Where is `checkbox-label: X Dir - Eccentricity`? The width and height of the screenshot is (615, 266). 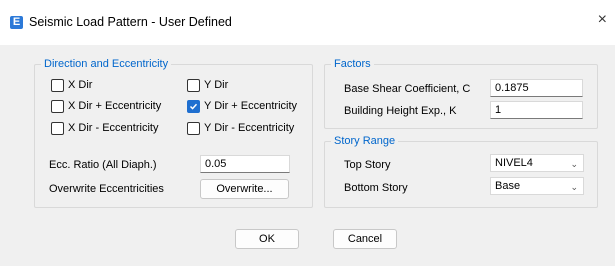 checkbox-label: X Dir - Eccentricity is located at coordinates (113, 128).